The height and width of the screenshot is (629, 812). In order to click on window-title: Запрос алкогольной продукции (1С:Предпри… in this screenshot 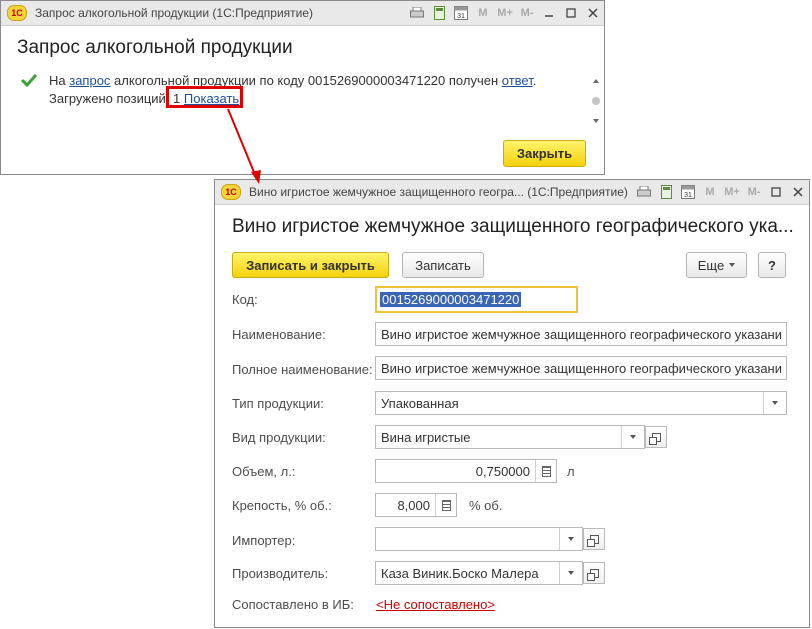, I will do `click(174, 13)`.